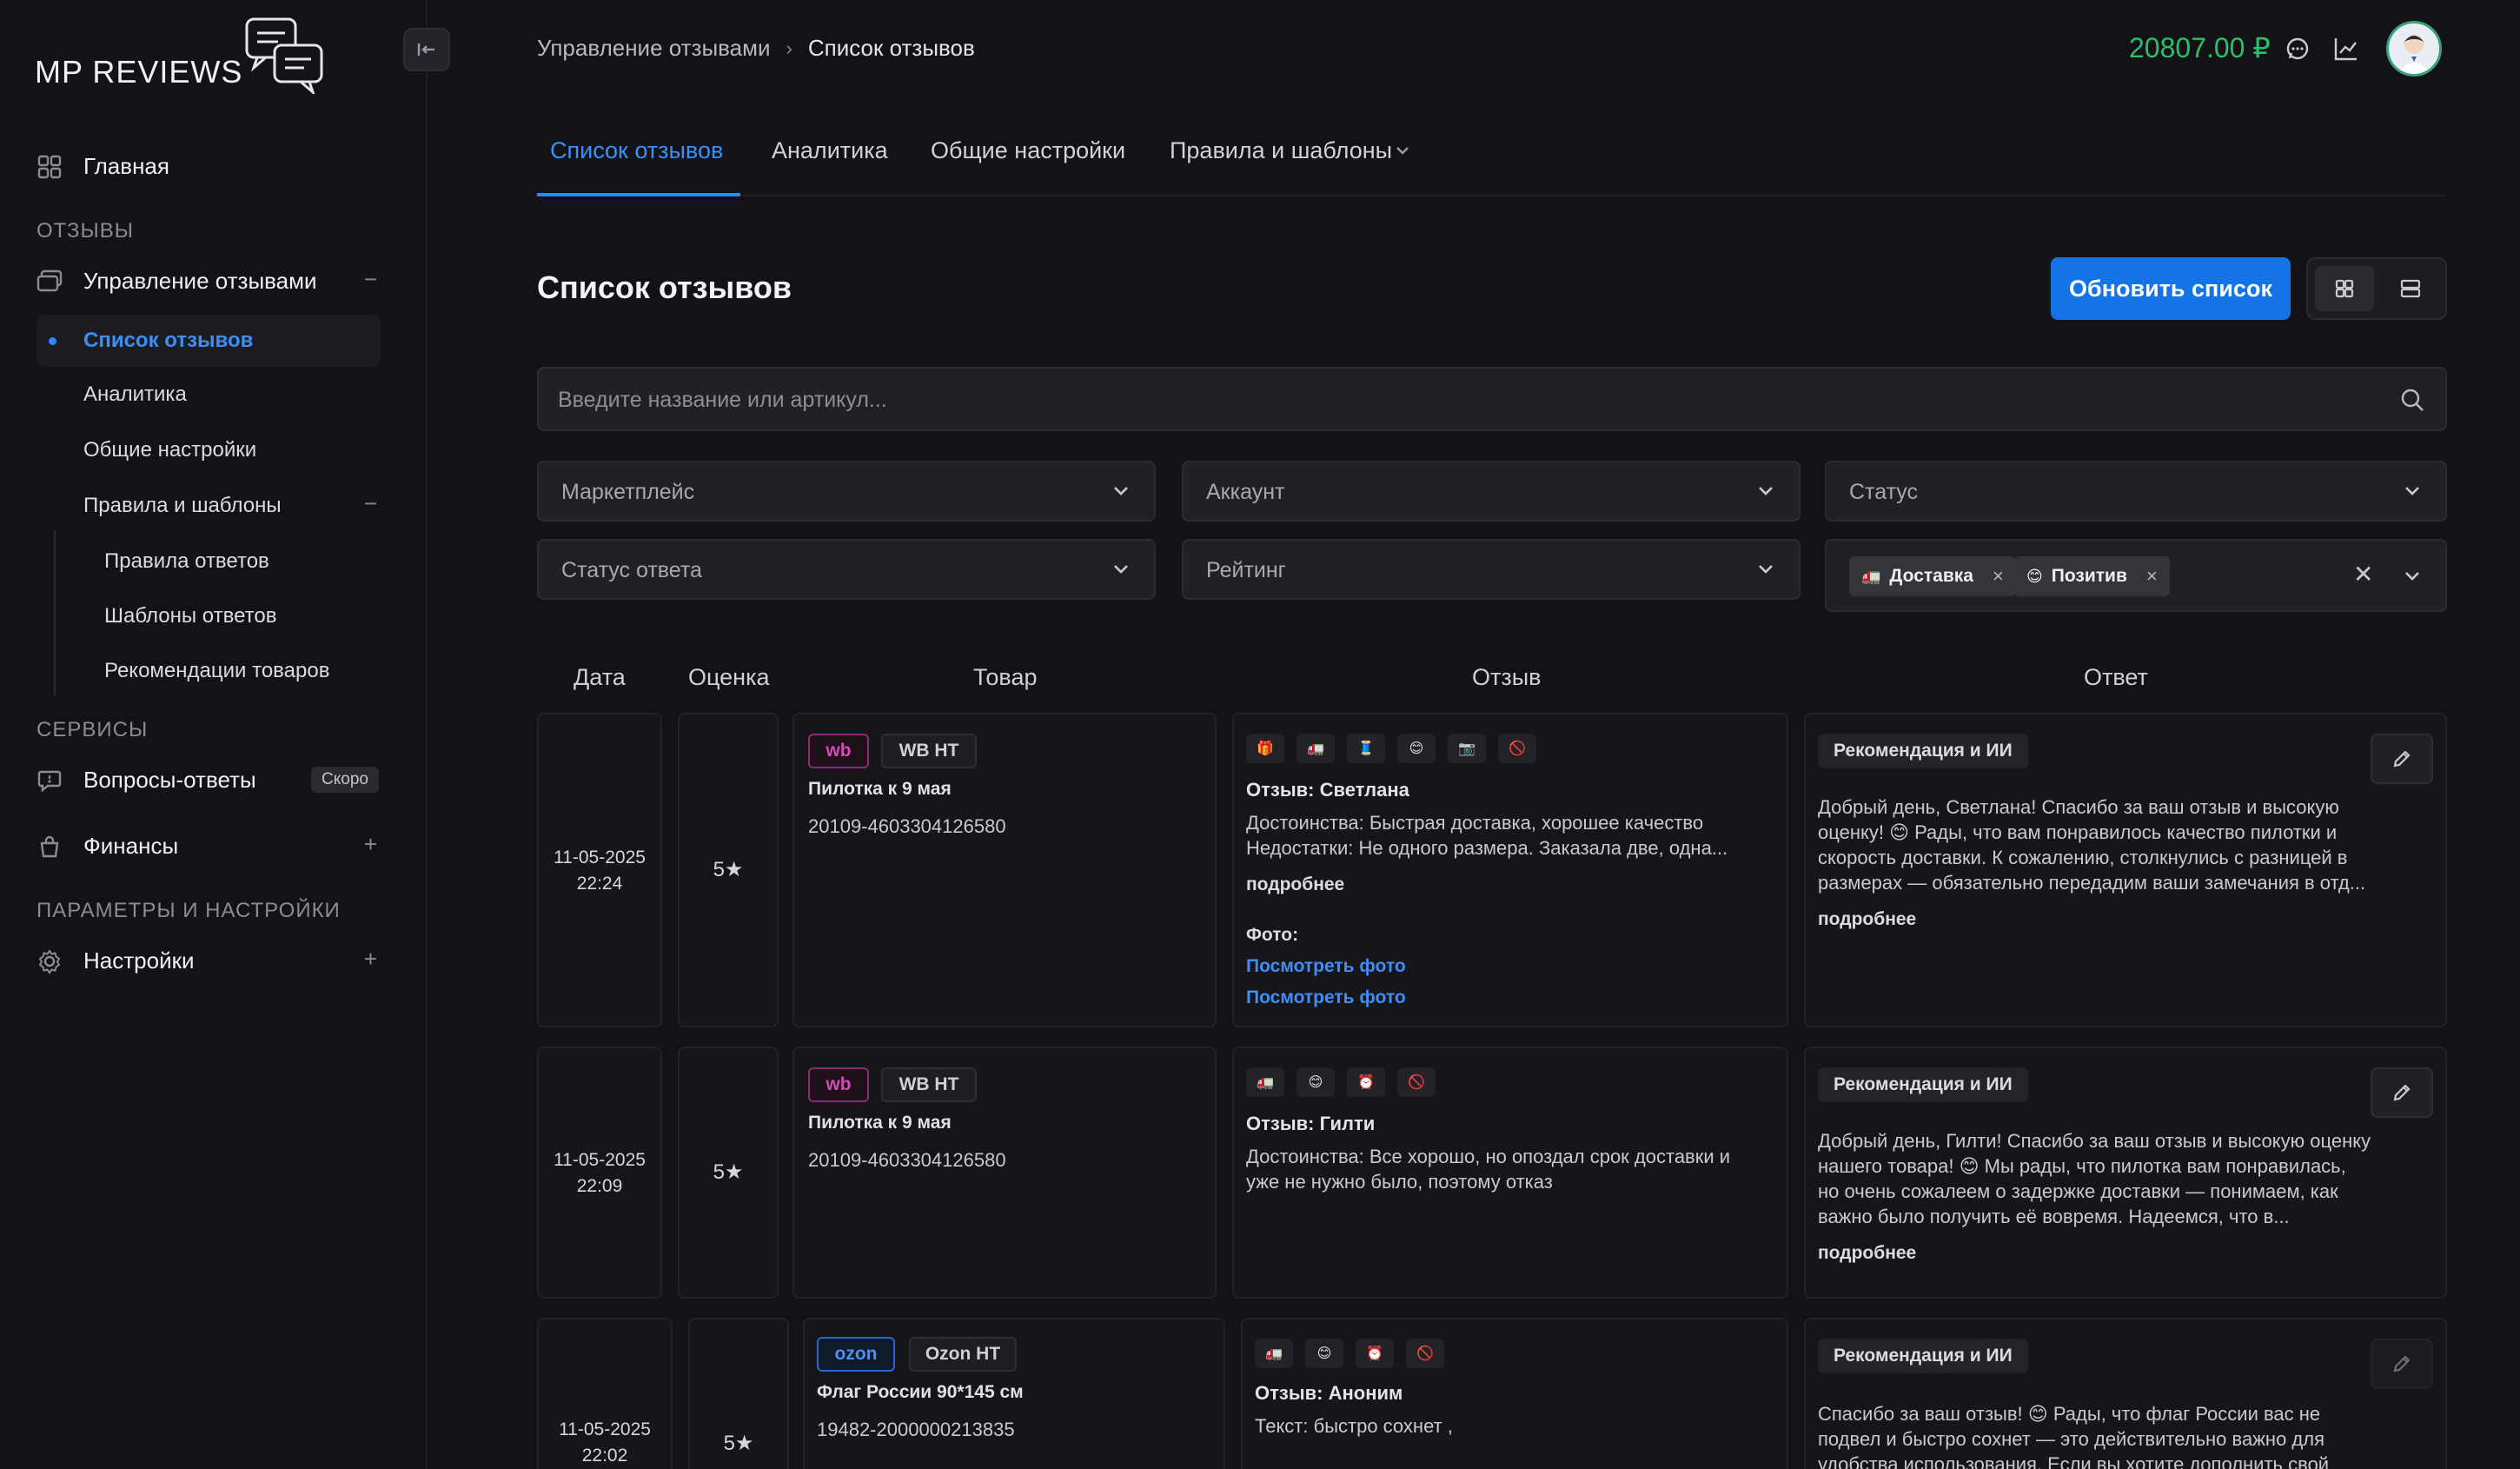 The image size is (2520, 1469). I want to click on sidebar-collapse-button, so click(426, 49).